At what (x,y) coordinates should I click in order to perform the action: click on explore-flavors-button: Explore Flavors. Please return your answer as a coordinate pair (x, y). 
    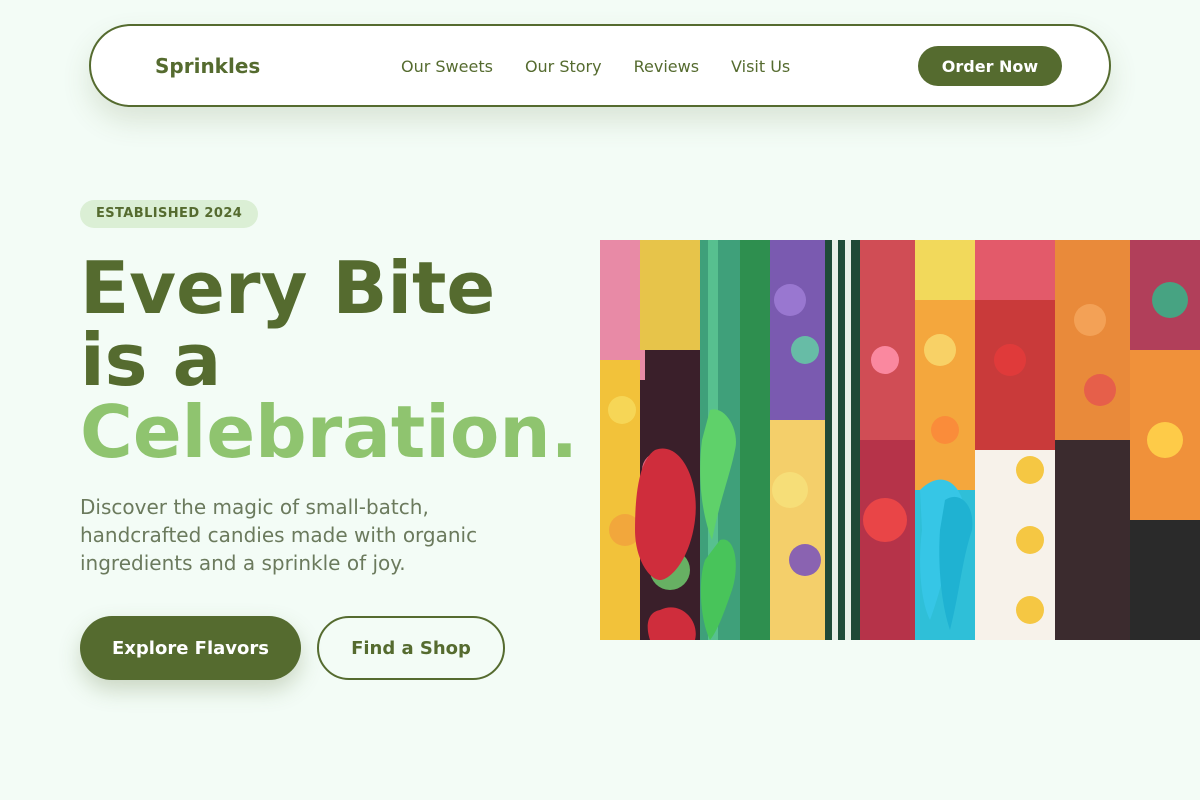
    Looking at the image, I should click on (190, 648).